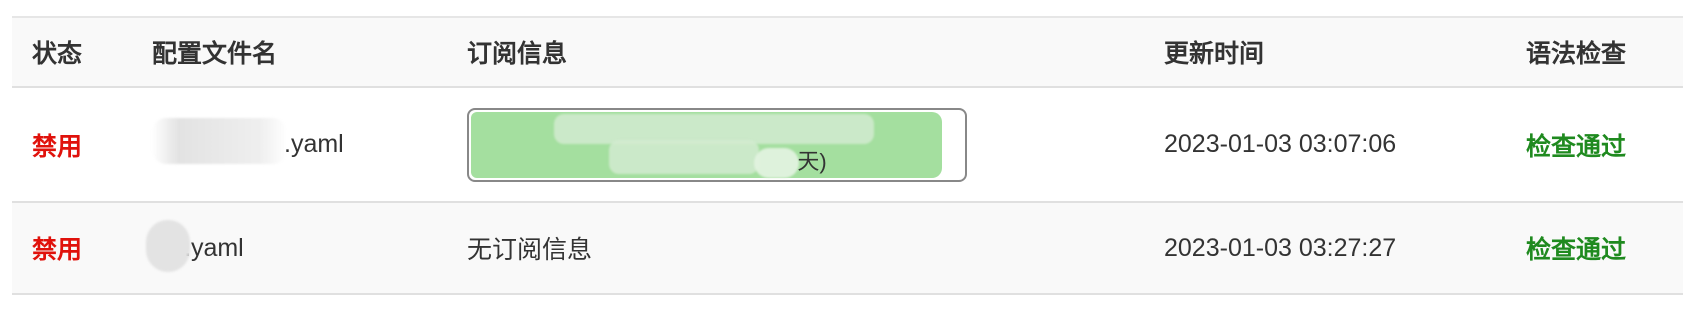  I want to click on updated-time: 2023-01-03 03:07:06, so click(1280, 144).